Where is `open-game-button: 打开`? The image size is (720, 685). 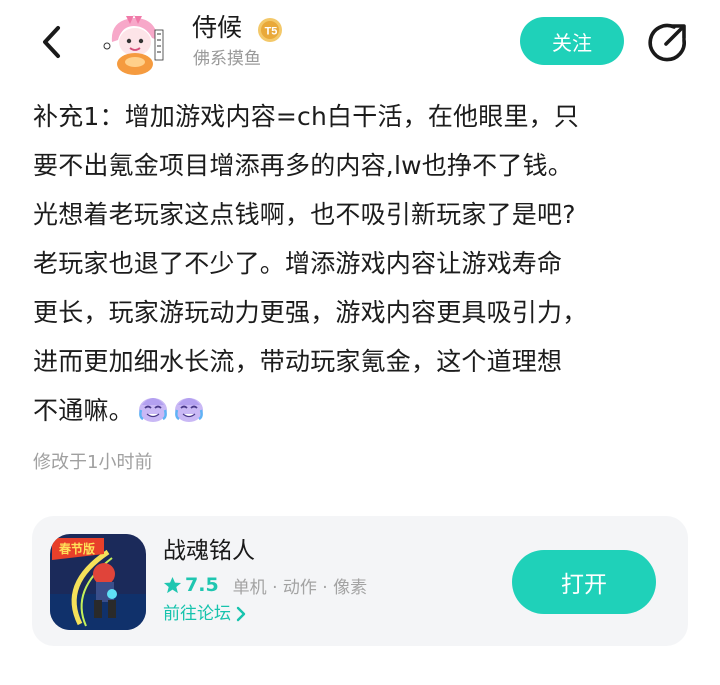
open-game-button: 打开 is located at coordinates (584, 582).